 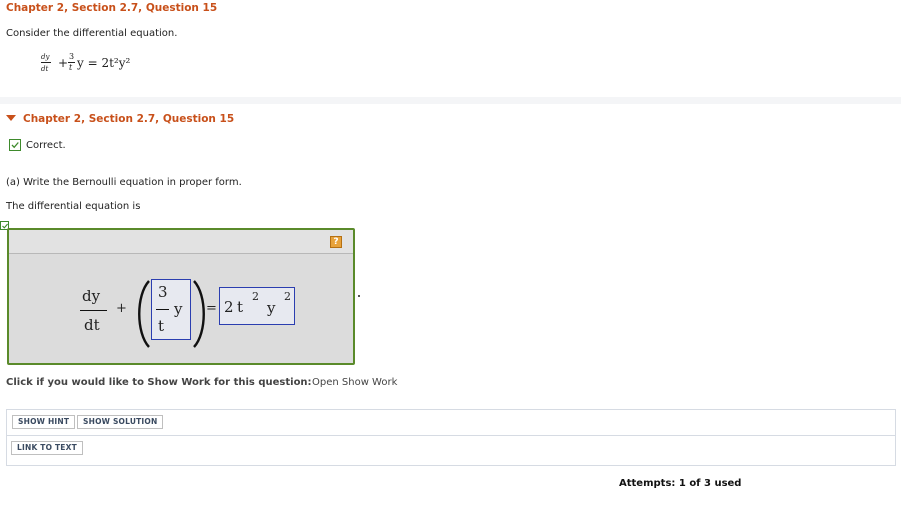 I want to click on prompt-text: The differential equation is, so click(x=73, y=206).